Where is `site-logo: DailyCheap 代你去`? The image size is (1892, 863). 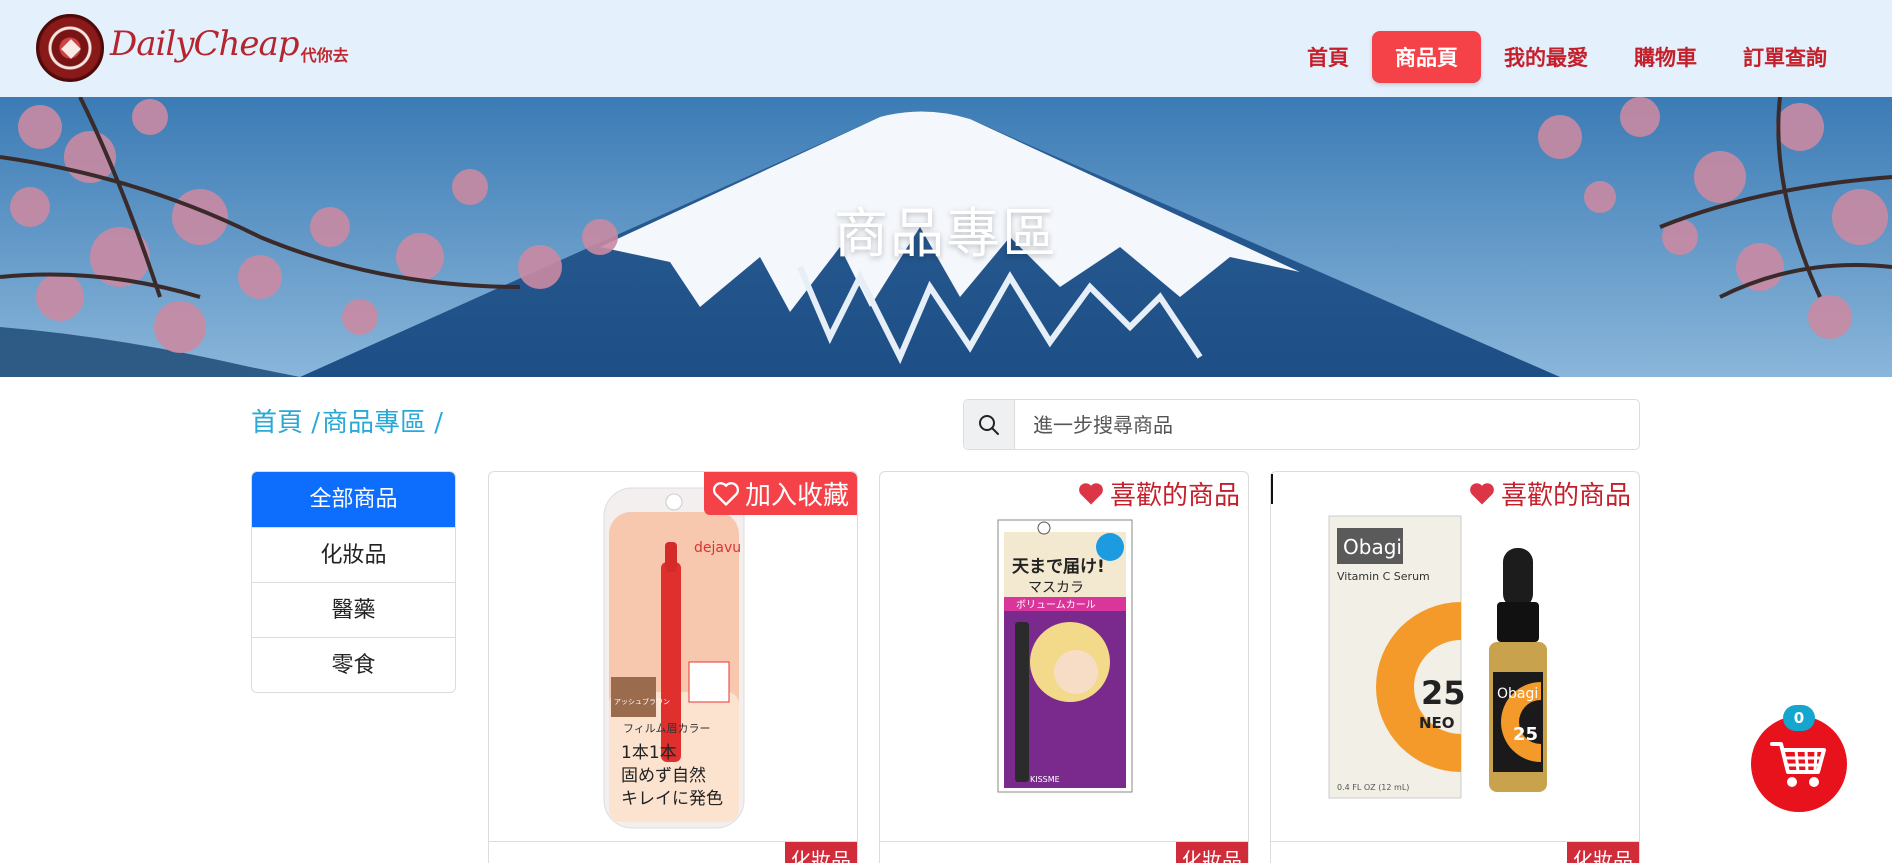 site-logo: DailyCheap 代你去 is located at coordinates (192, 48).